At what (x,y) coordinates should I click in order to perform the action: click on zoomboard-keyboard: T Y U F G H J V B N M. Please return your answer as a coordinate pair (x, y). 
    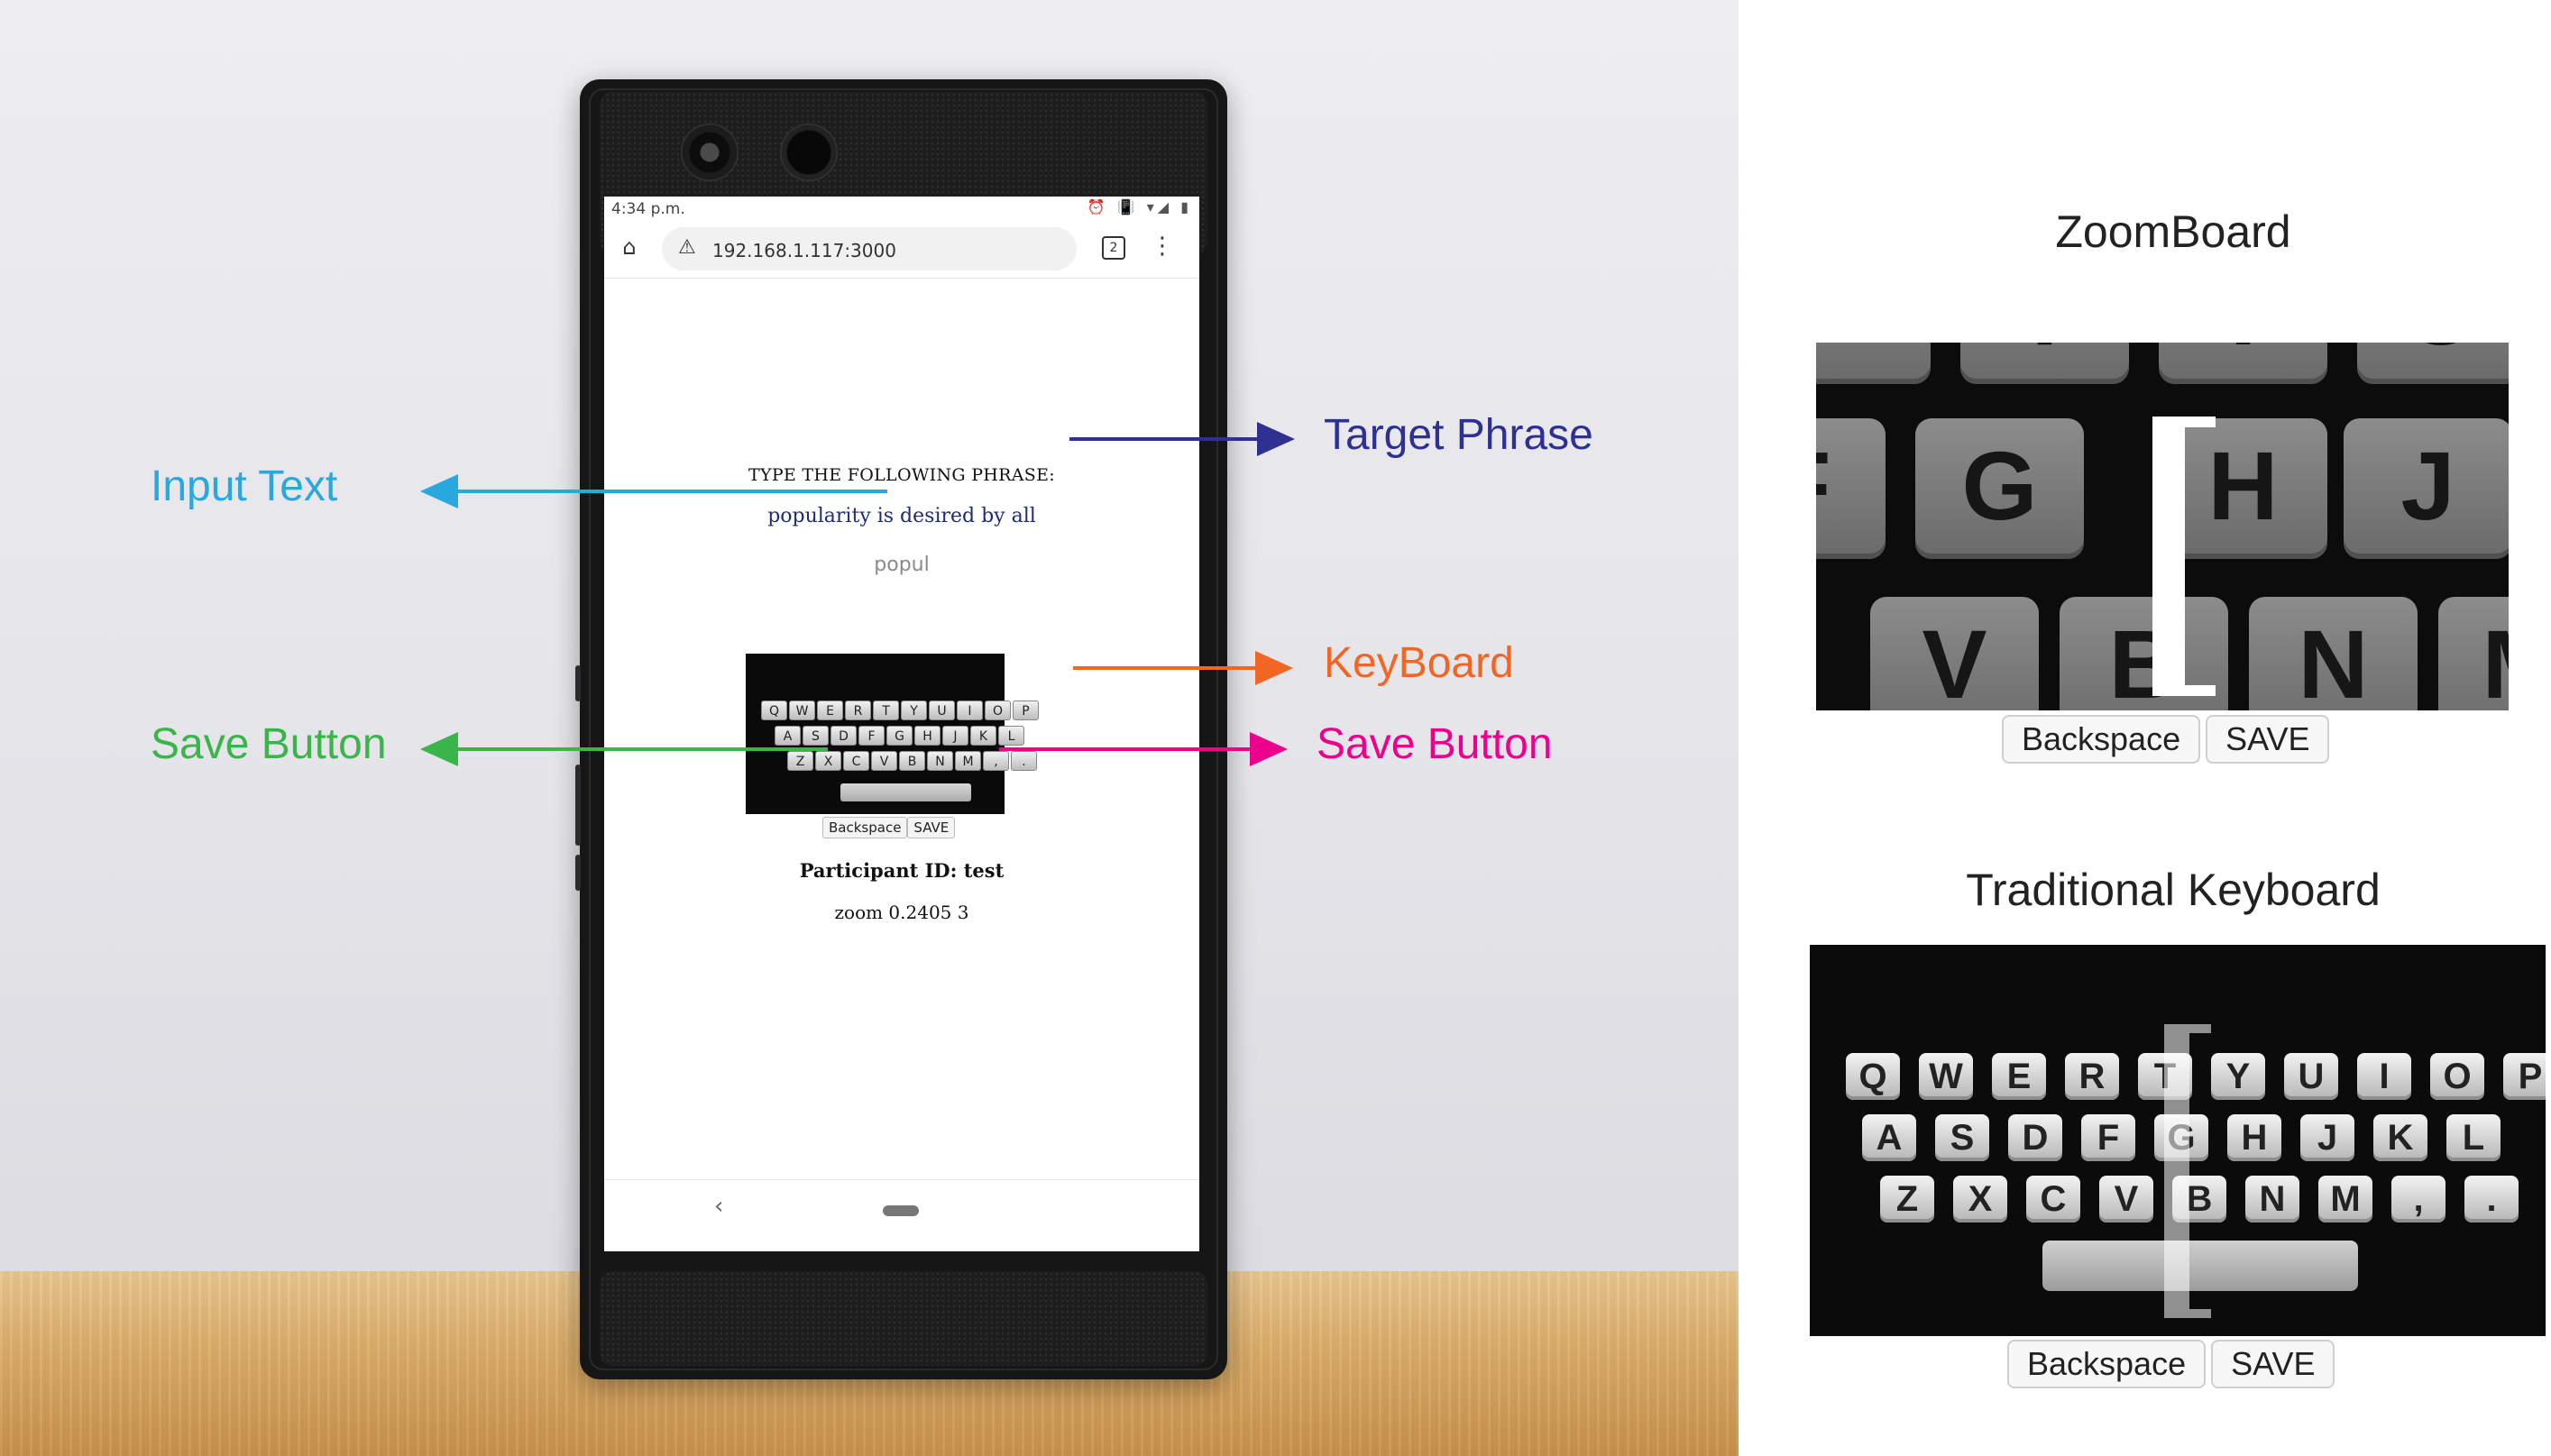
    Looking at the image, I should click on (2162, 527).